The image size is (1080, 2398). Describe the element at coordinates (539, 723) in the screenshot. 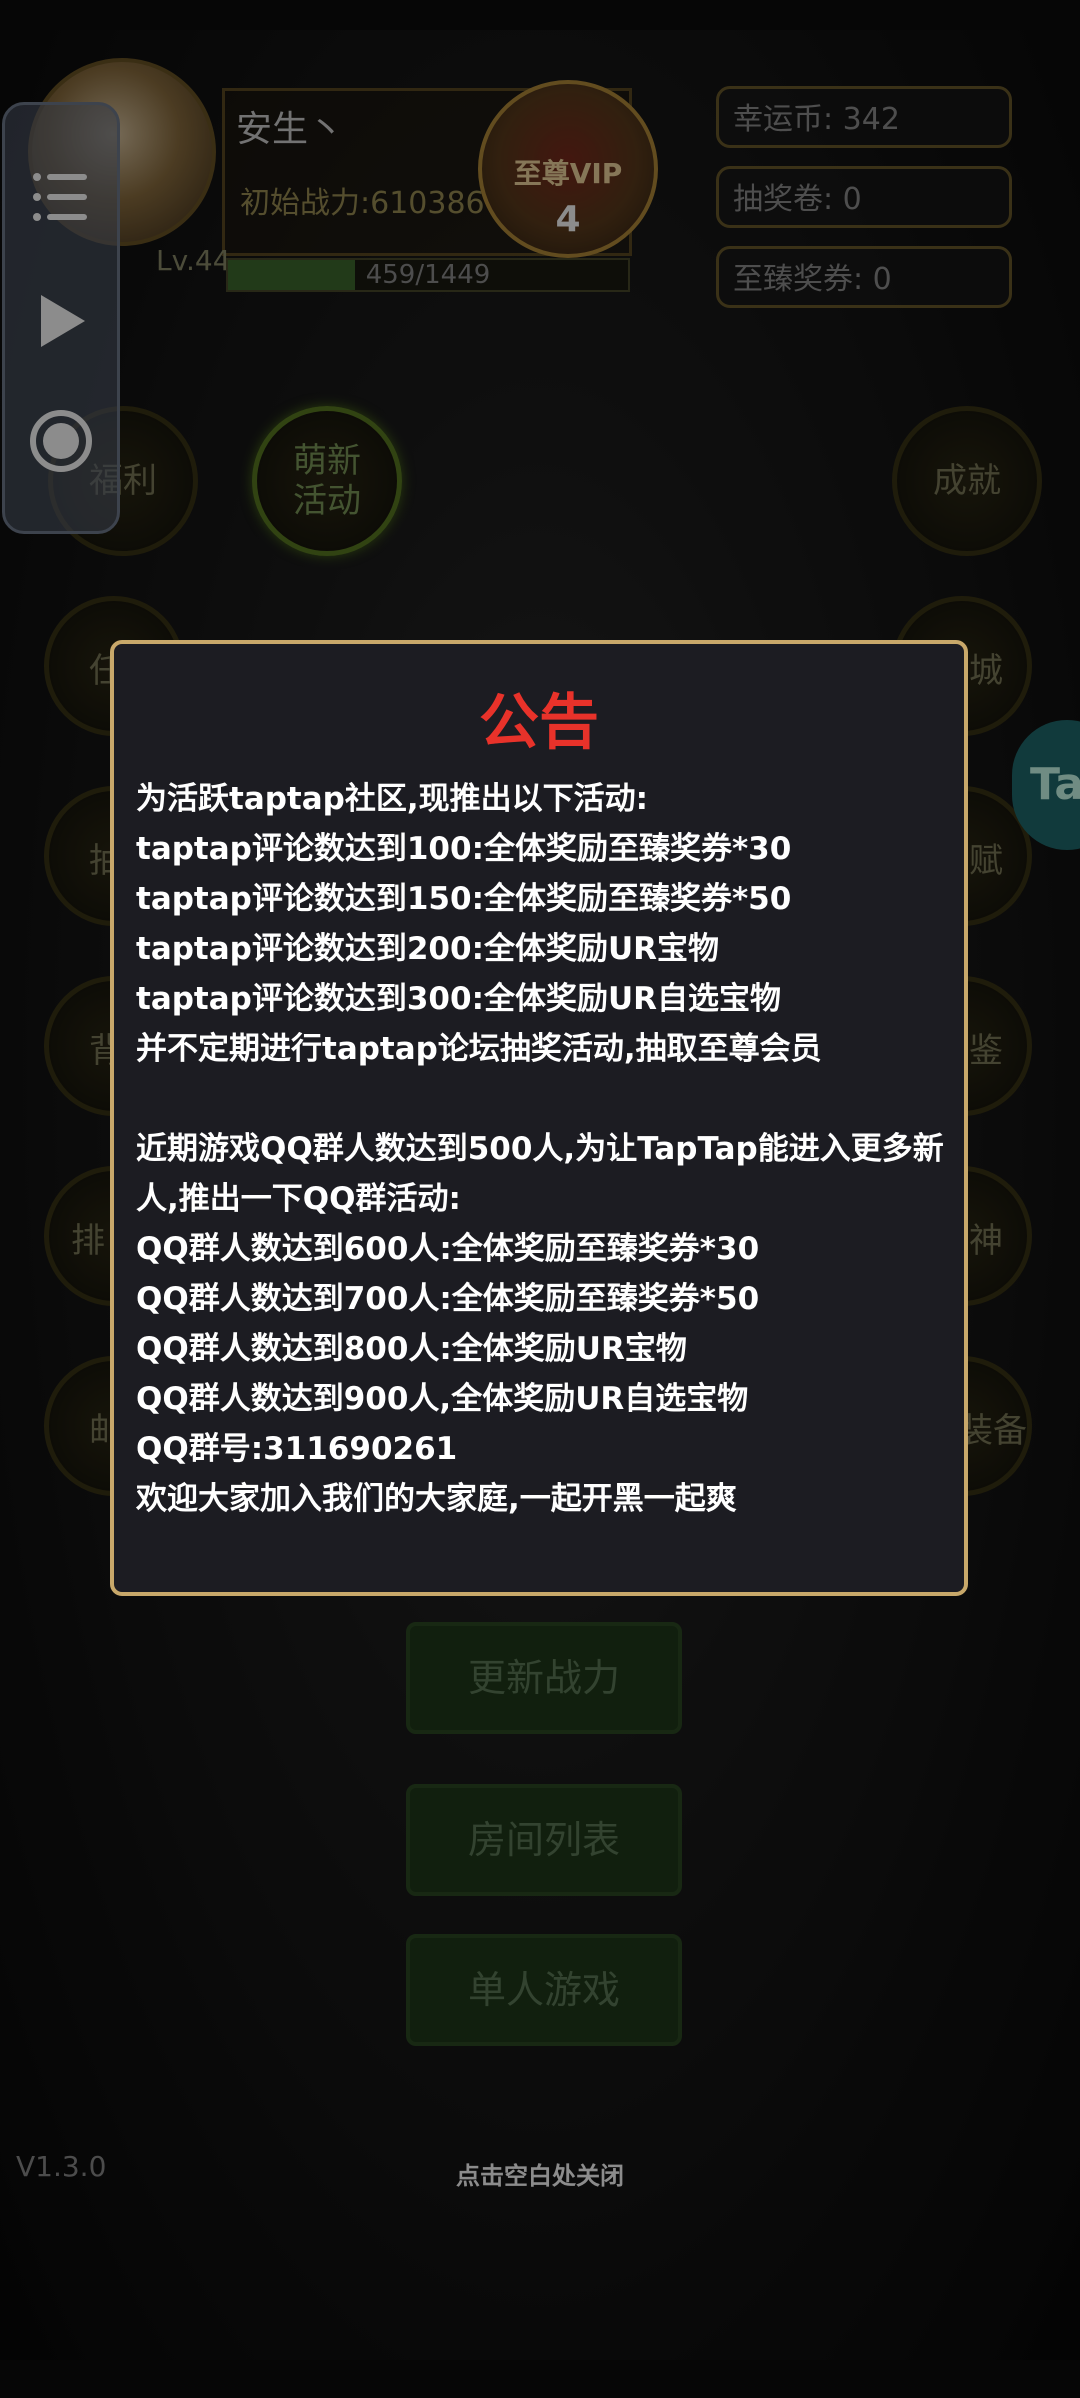

I see `dialog-title: 公告` at that location.